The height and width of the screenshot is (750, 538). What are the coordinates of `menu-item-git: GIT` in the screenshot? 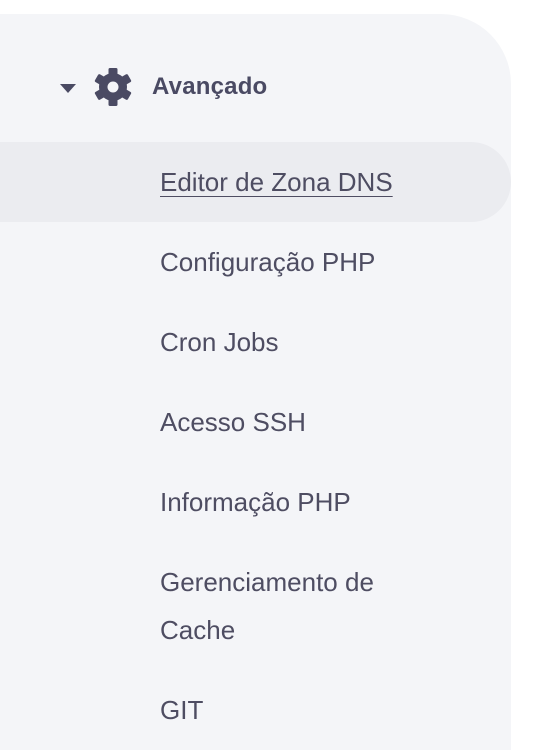 It's located at (255, 710).